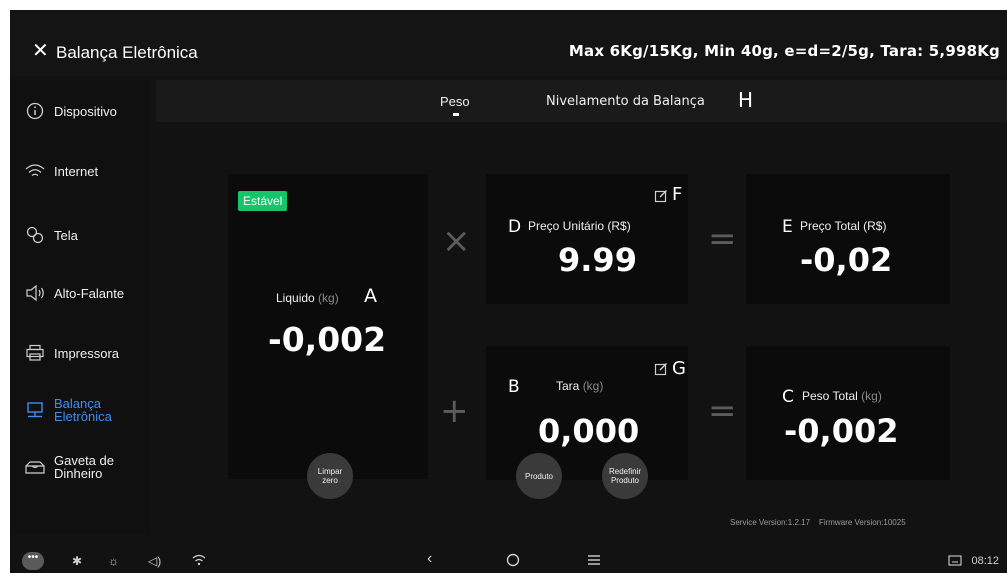  Describe the element at coordinates (843, 226) in the screenshot. I see `total-price-label: Preço Total (R$)` at that location.